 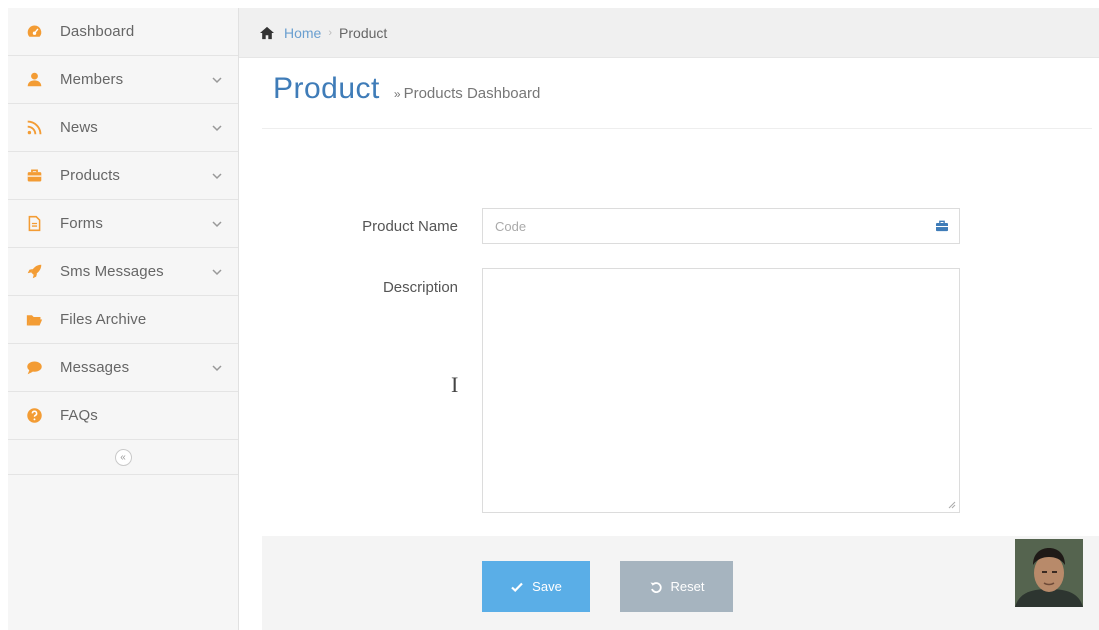 I want to click on header-divider, so click(x=677, y=128).